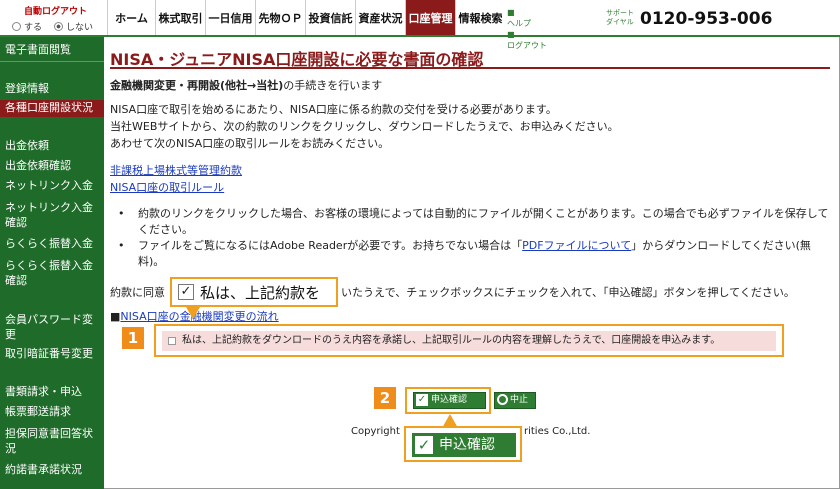  Describe the element at coordinates (52, 411) in the screenshot. I see `sidebar-item-mail-request: 帳票郵送請求` at that location.